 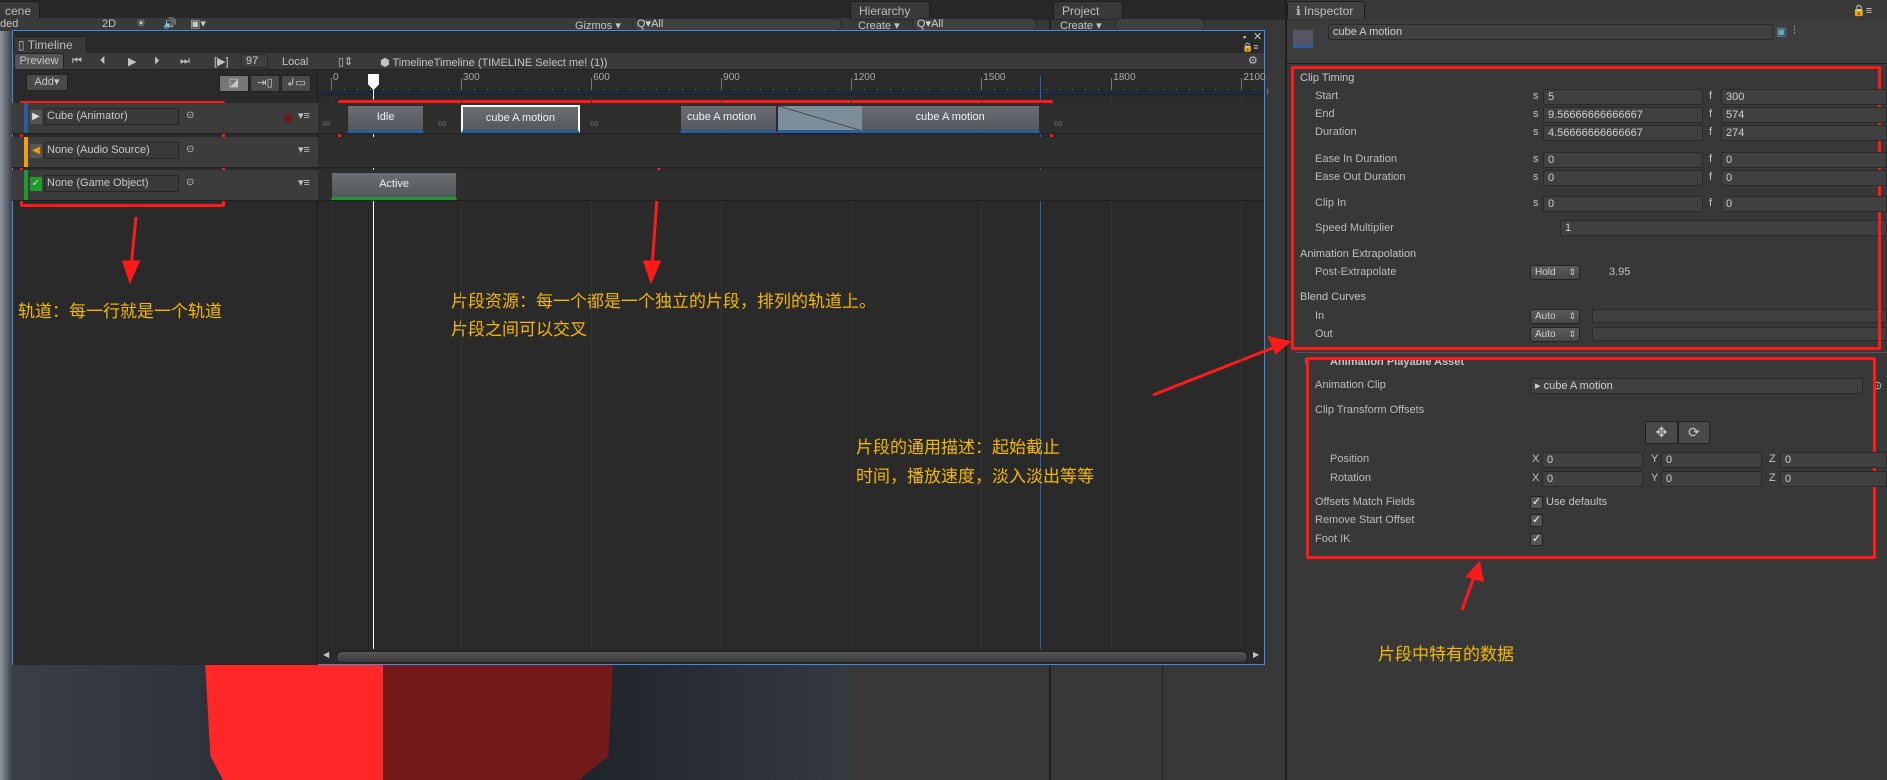 What do you see at coordinates (1804, 133) in the screenshot?
I see `frames-field: 274` at bounding box center [1804, 133].